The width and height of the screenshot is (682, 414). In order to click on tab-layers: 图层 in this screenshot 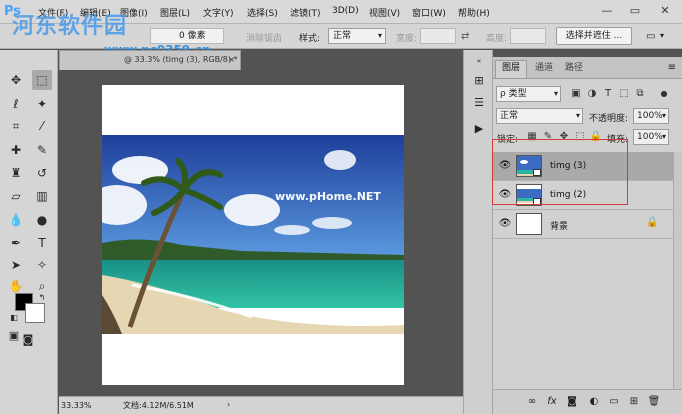, I will do `click(511, 69)`.